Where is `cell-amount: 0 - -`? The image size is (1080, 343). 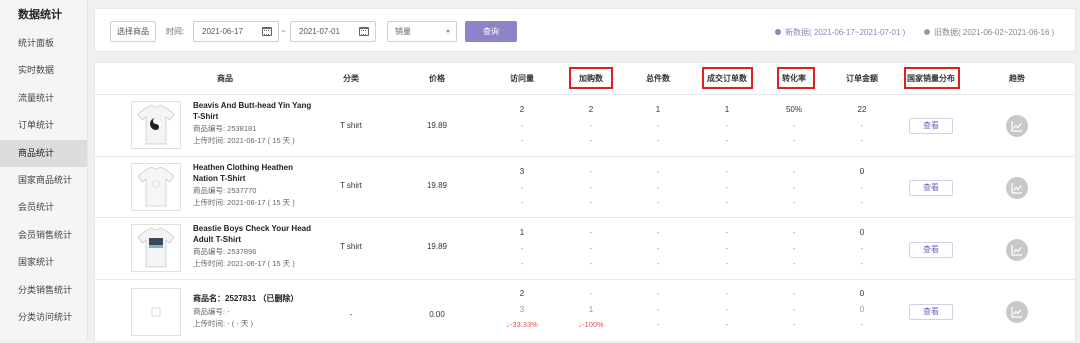
cell-amount: 0 - - is located at coordinates (862, 187).